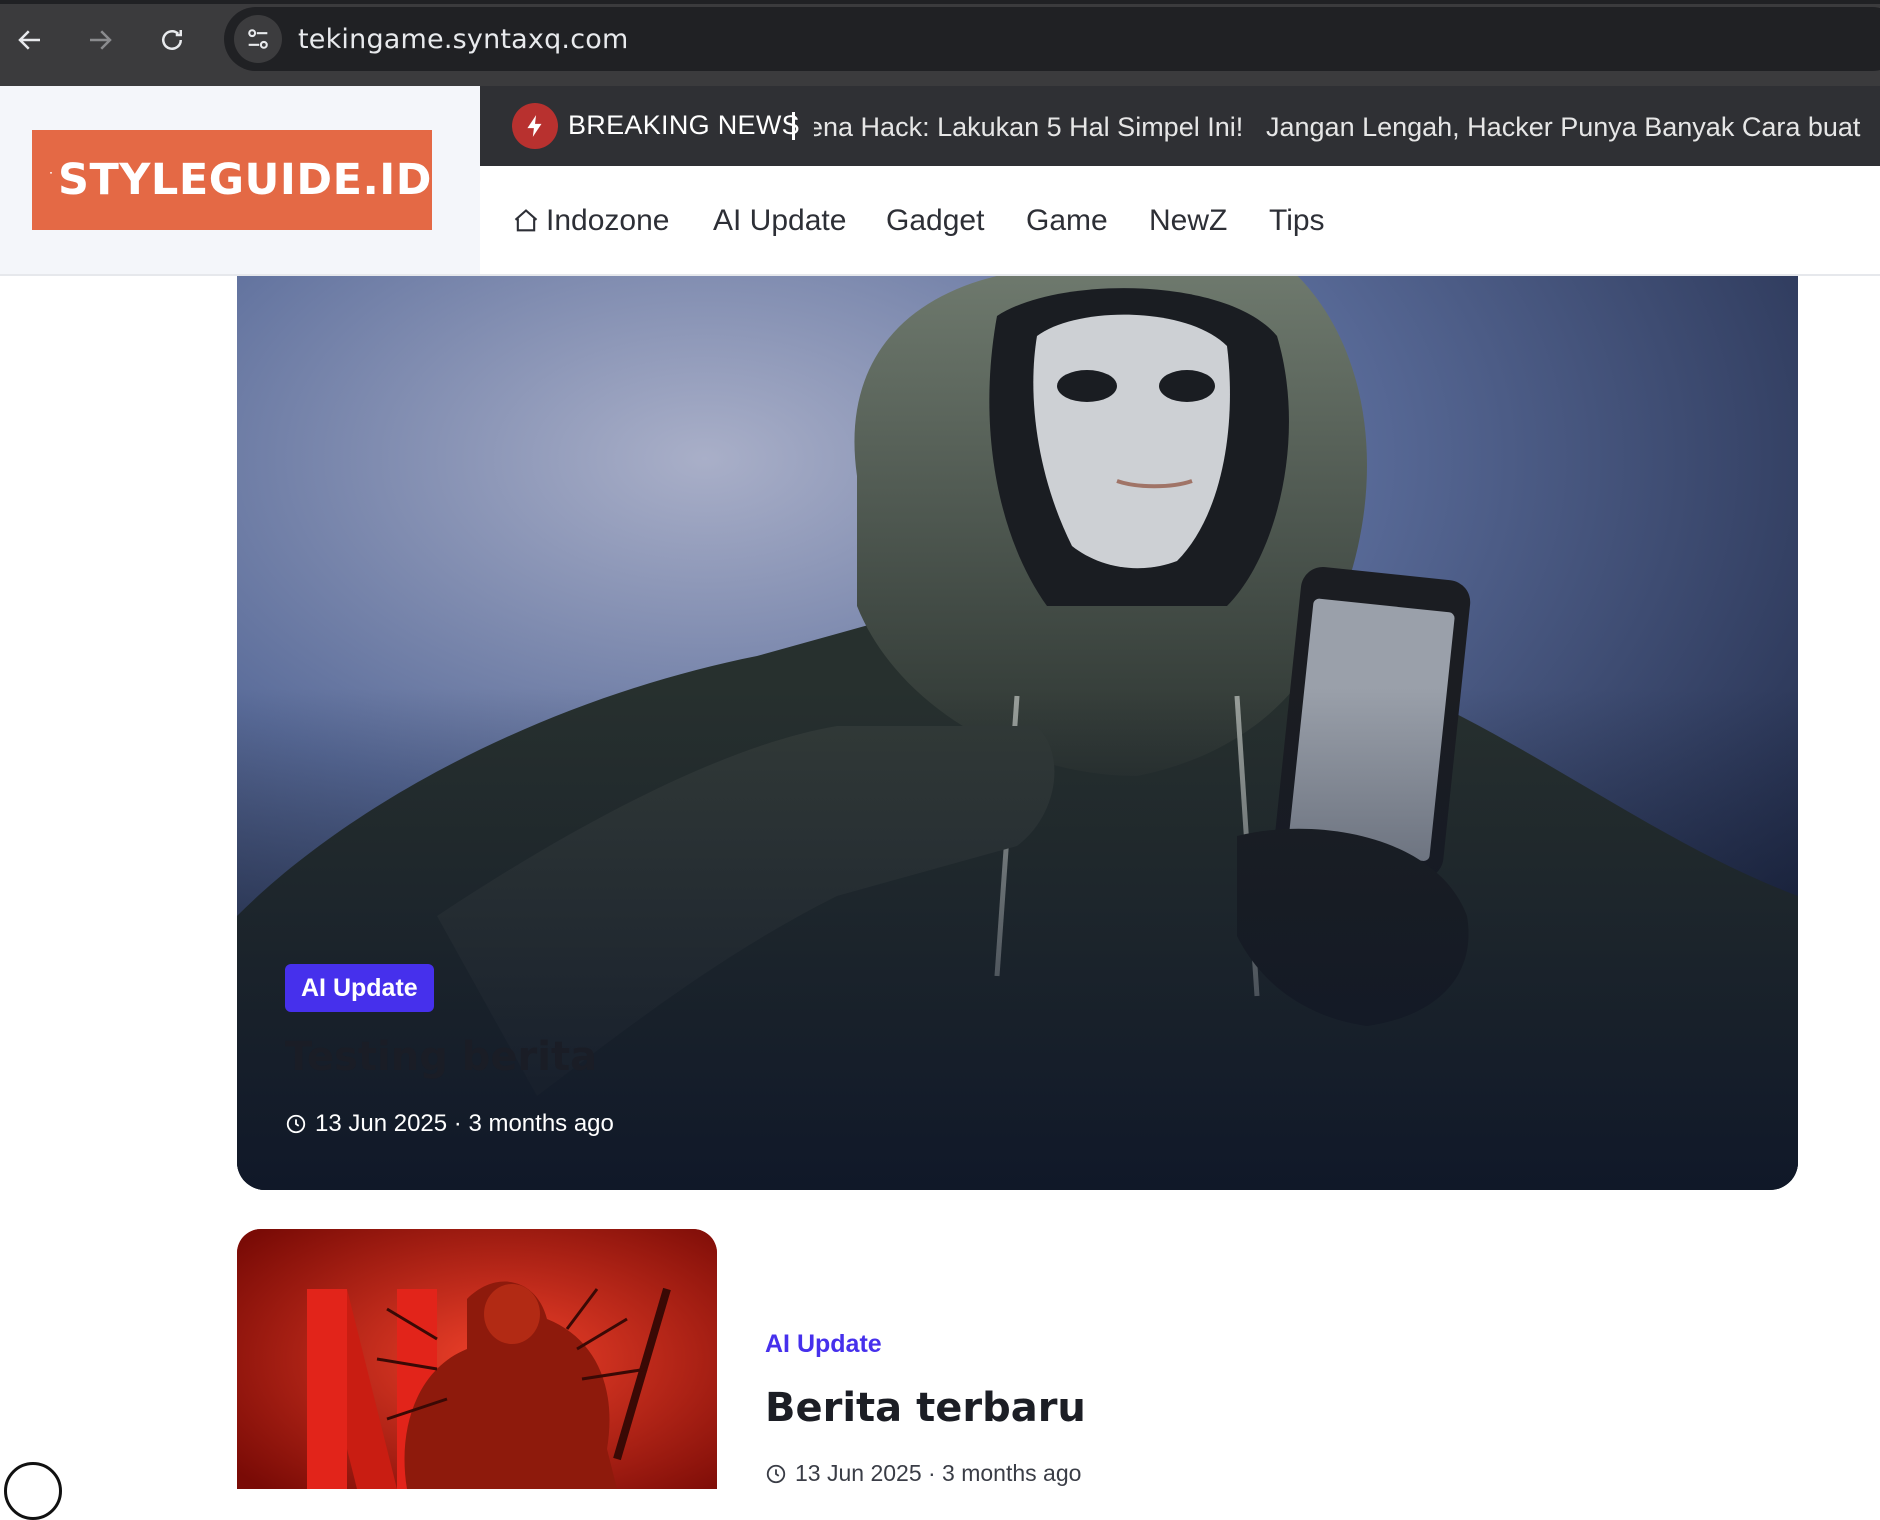 The height and width of the screenshot is (1520, 1880). I want to click on article-thumbnail, so click(477, 1359).